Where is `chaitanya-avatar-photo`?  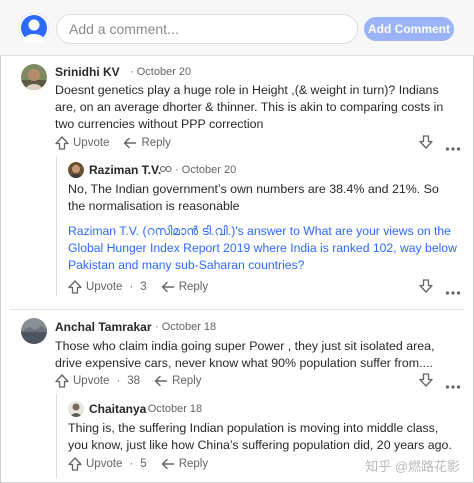 chaitanya-avatar-photo is located at coordinates (76, 409).